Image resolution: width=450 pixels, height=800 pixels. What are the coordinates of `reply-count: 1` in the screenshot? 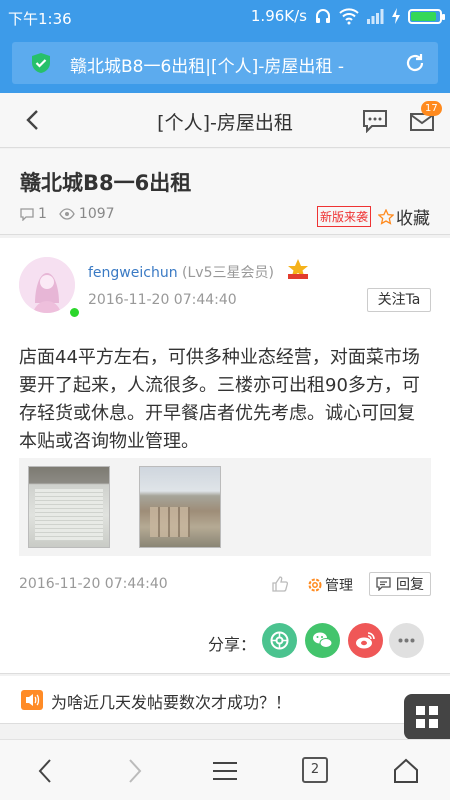 It's located at (33, 214).